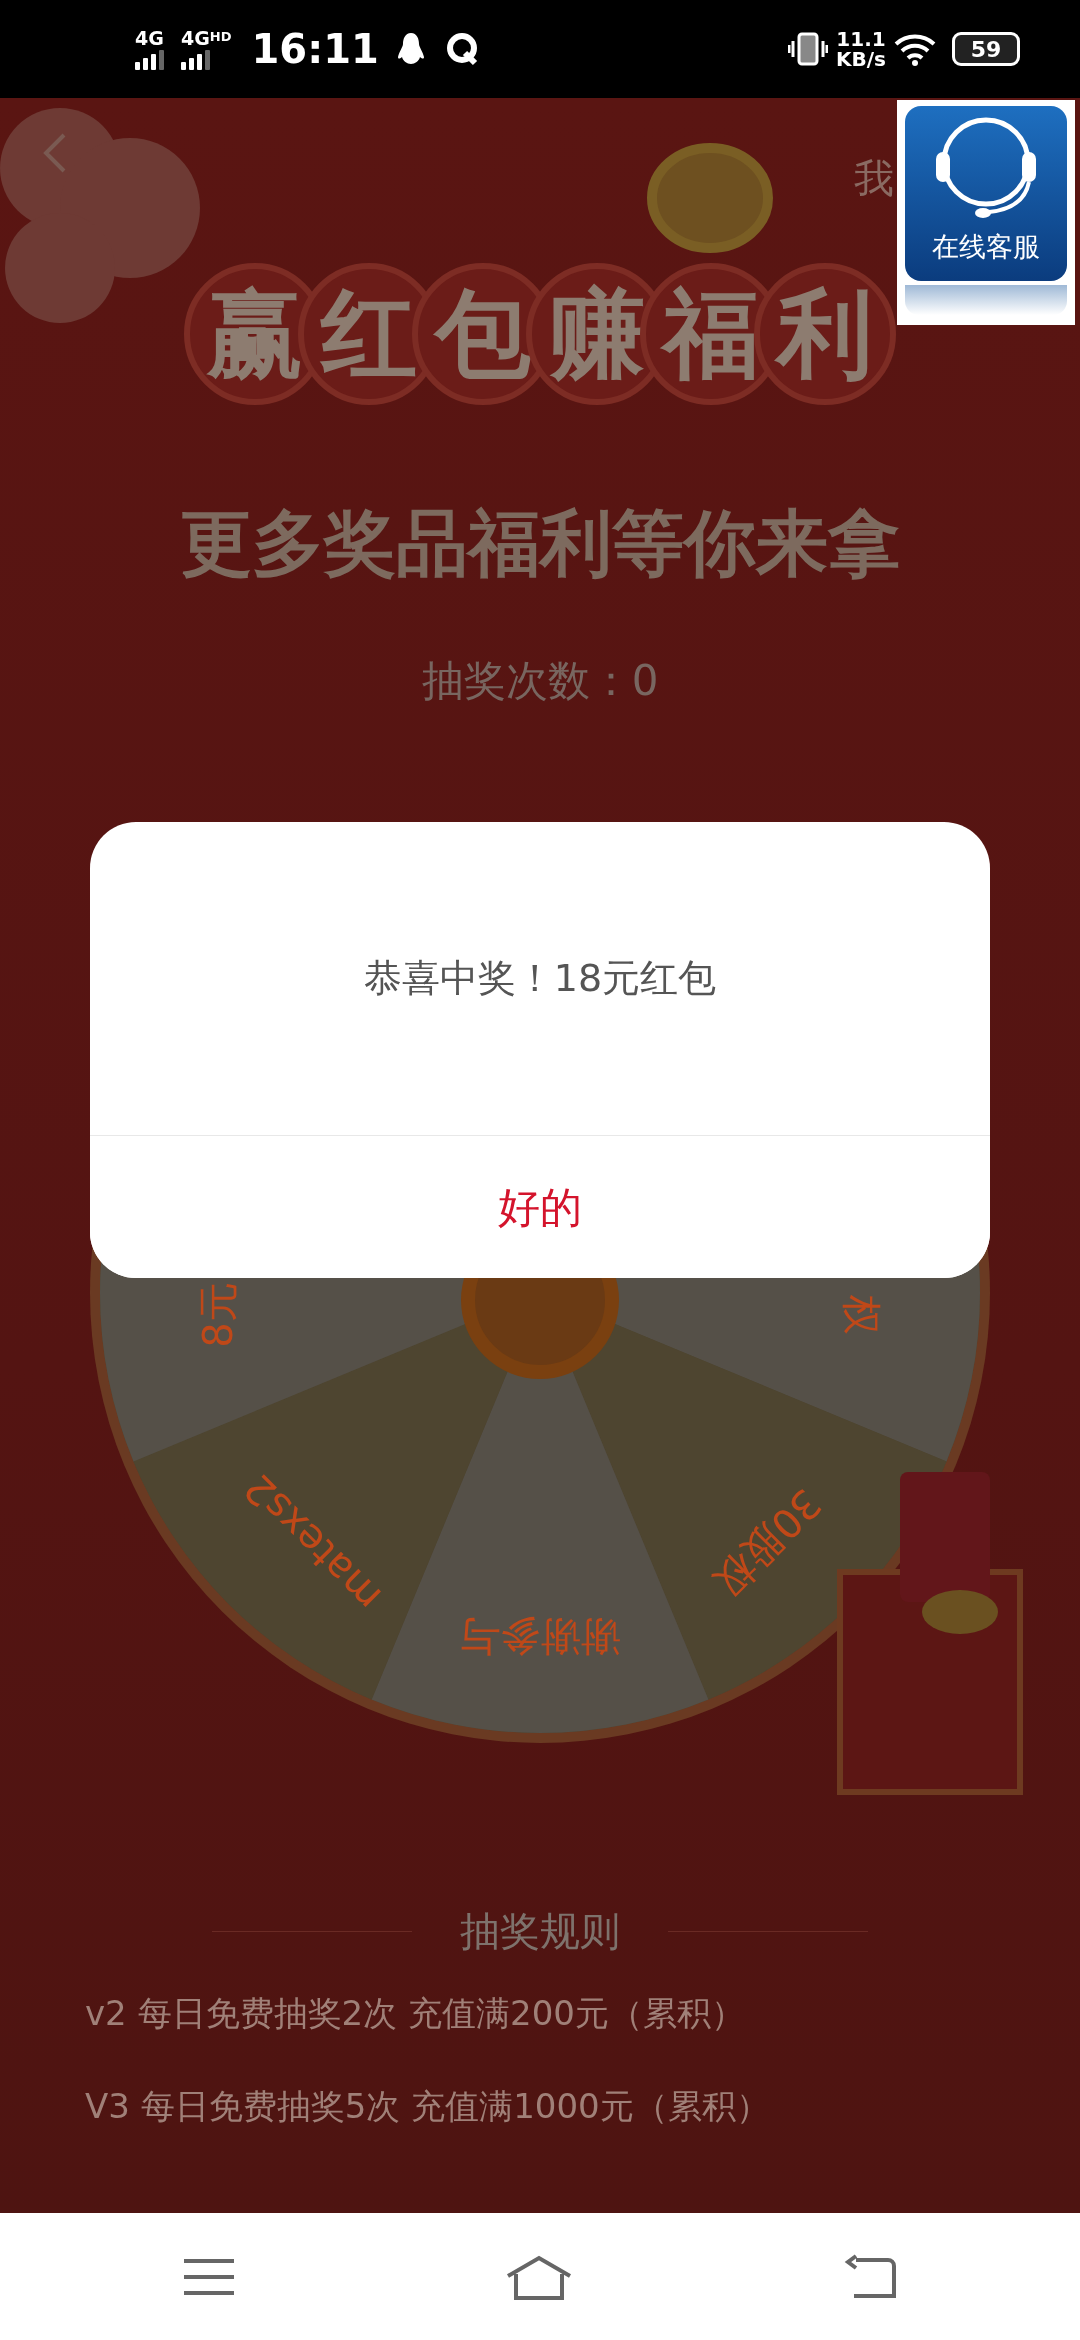 The height and width of the screenshot is (2340, 1080). Describe the element at coordinates (862, 1315) in the screenshot. I see `prize-label: 权` at that location.